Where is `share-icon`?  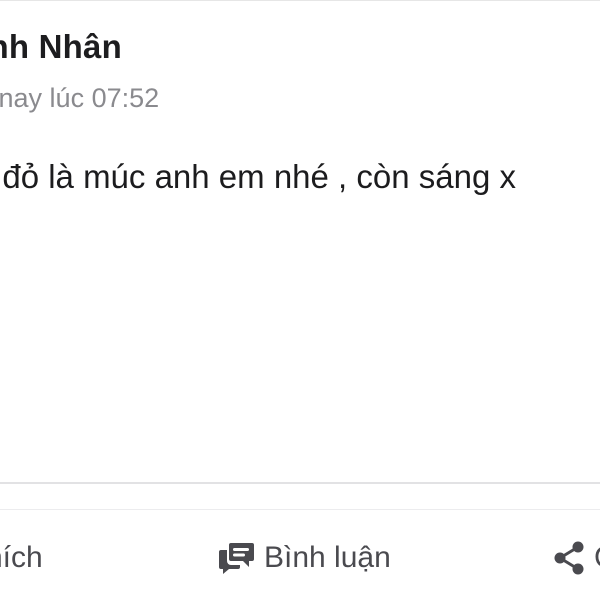
share-icon is located at coordinates (569, 558).